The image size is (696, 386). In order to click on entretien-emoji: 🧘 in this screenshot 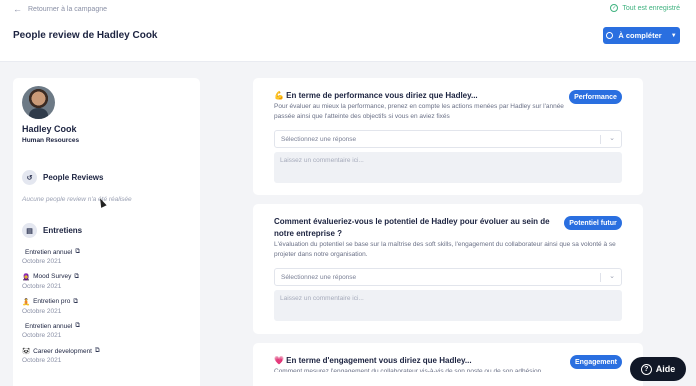, I will do `click(26, 302)`.